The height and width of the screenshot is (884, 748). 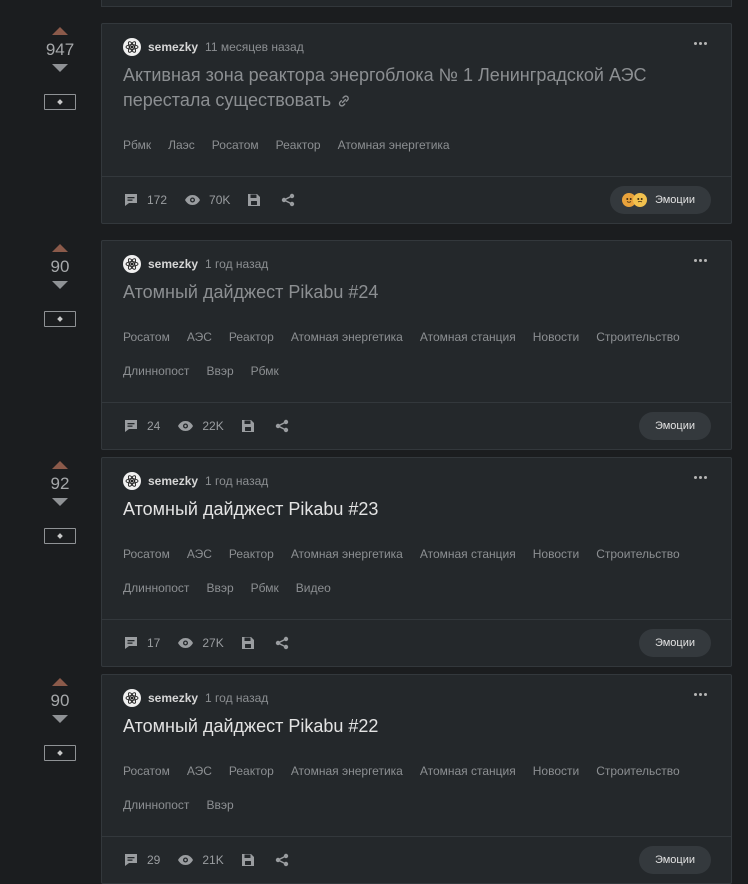 What do you see at coordinates (145, 200) in the screenshot?
I see `comments-counter: 172` at bounding box center [145, 200].